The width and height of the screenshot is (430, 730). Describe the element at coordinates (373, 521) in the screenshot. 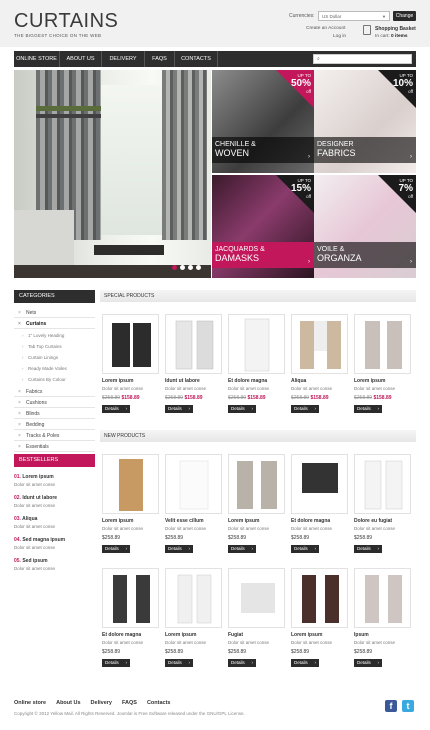

I see `product-name: Dolore eu fugiat` at that location.